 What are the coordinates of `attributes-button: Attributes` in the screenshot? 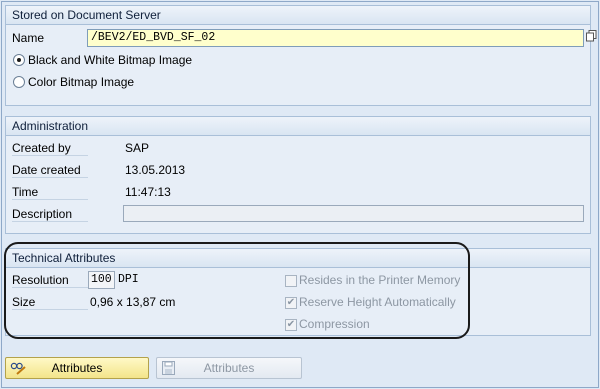 It's located at (77, 368).